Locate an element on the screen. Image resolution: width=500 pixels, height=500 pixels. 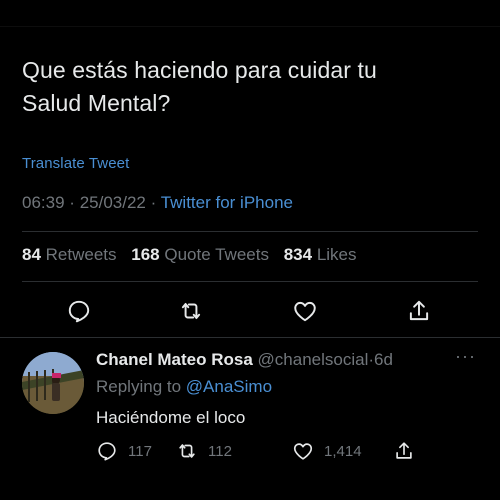
reply-share-button is located at coordinates (409, 451).